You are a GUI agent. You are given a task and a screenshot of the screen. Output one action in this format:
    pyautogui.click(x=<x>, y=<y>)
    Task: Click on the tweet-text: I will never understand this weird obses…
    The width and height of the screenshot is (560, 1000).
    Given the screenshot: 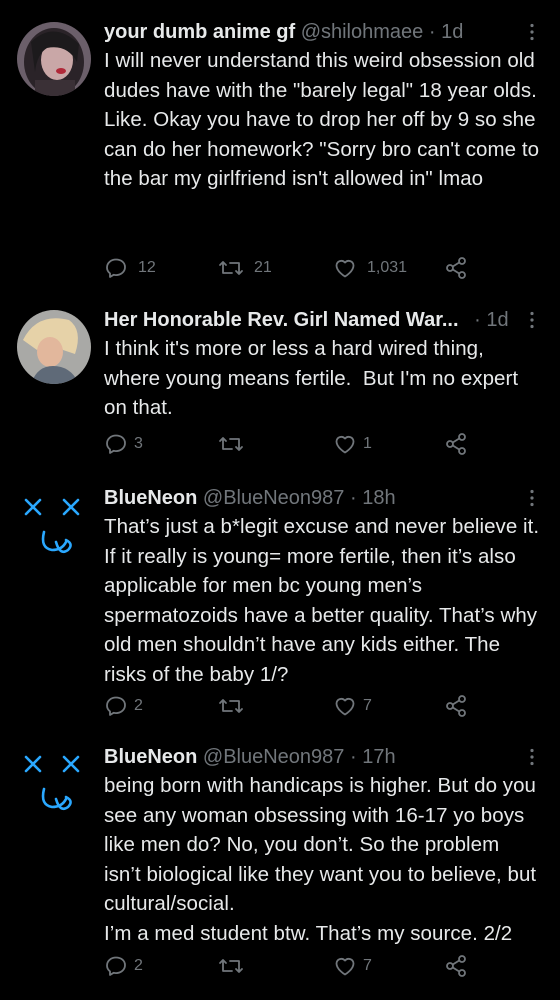 What is the action you would take?
    pyautogui.click(x=322, y=119)
    